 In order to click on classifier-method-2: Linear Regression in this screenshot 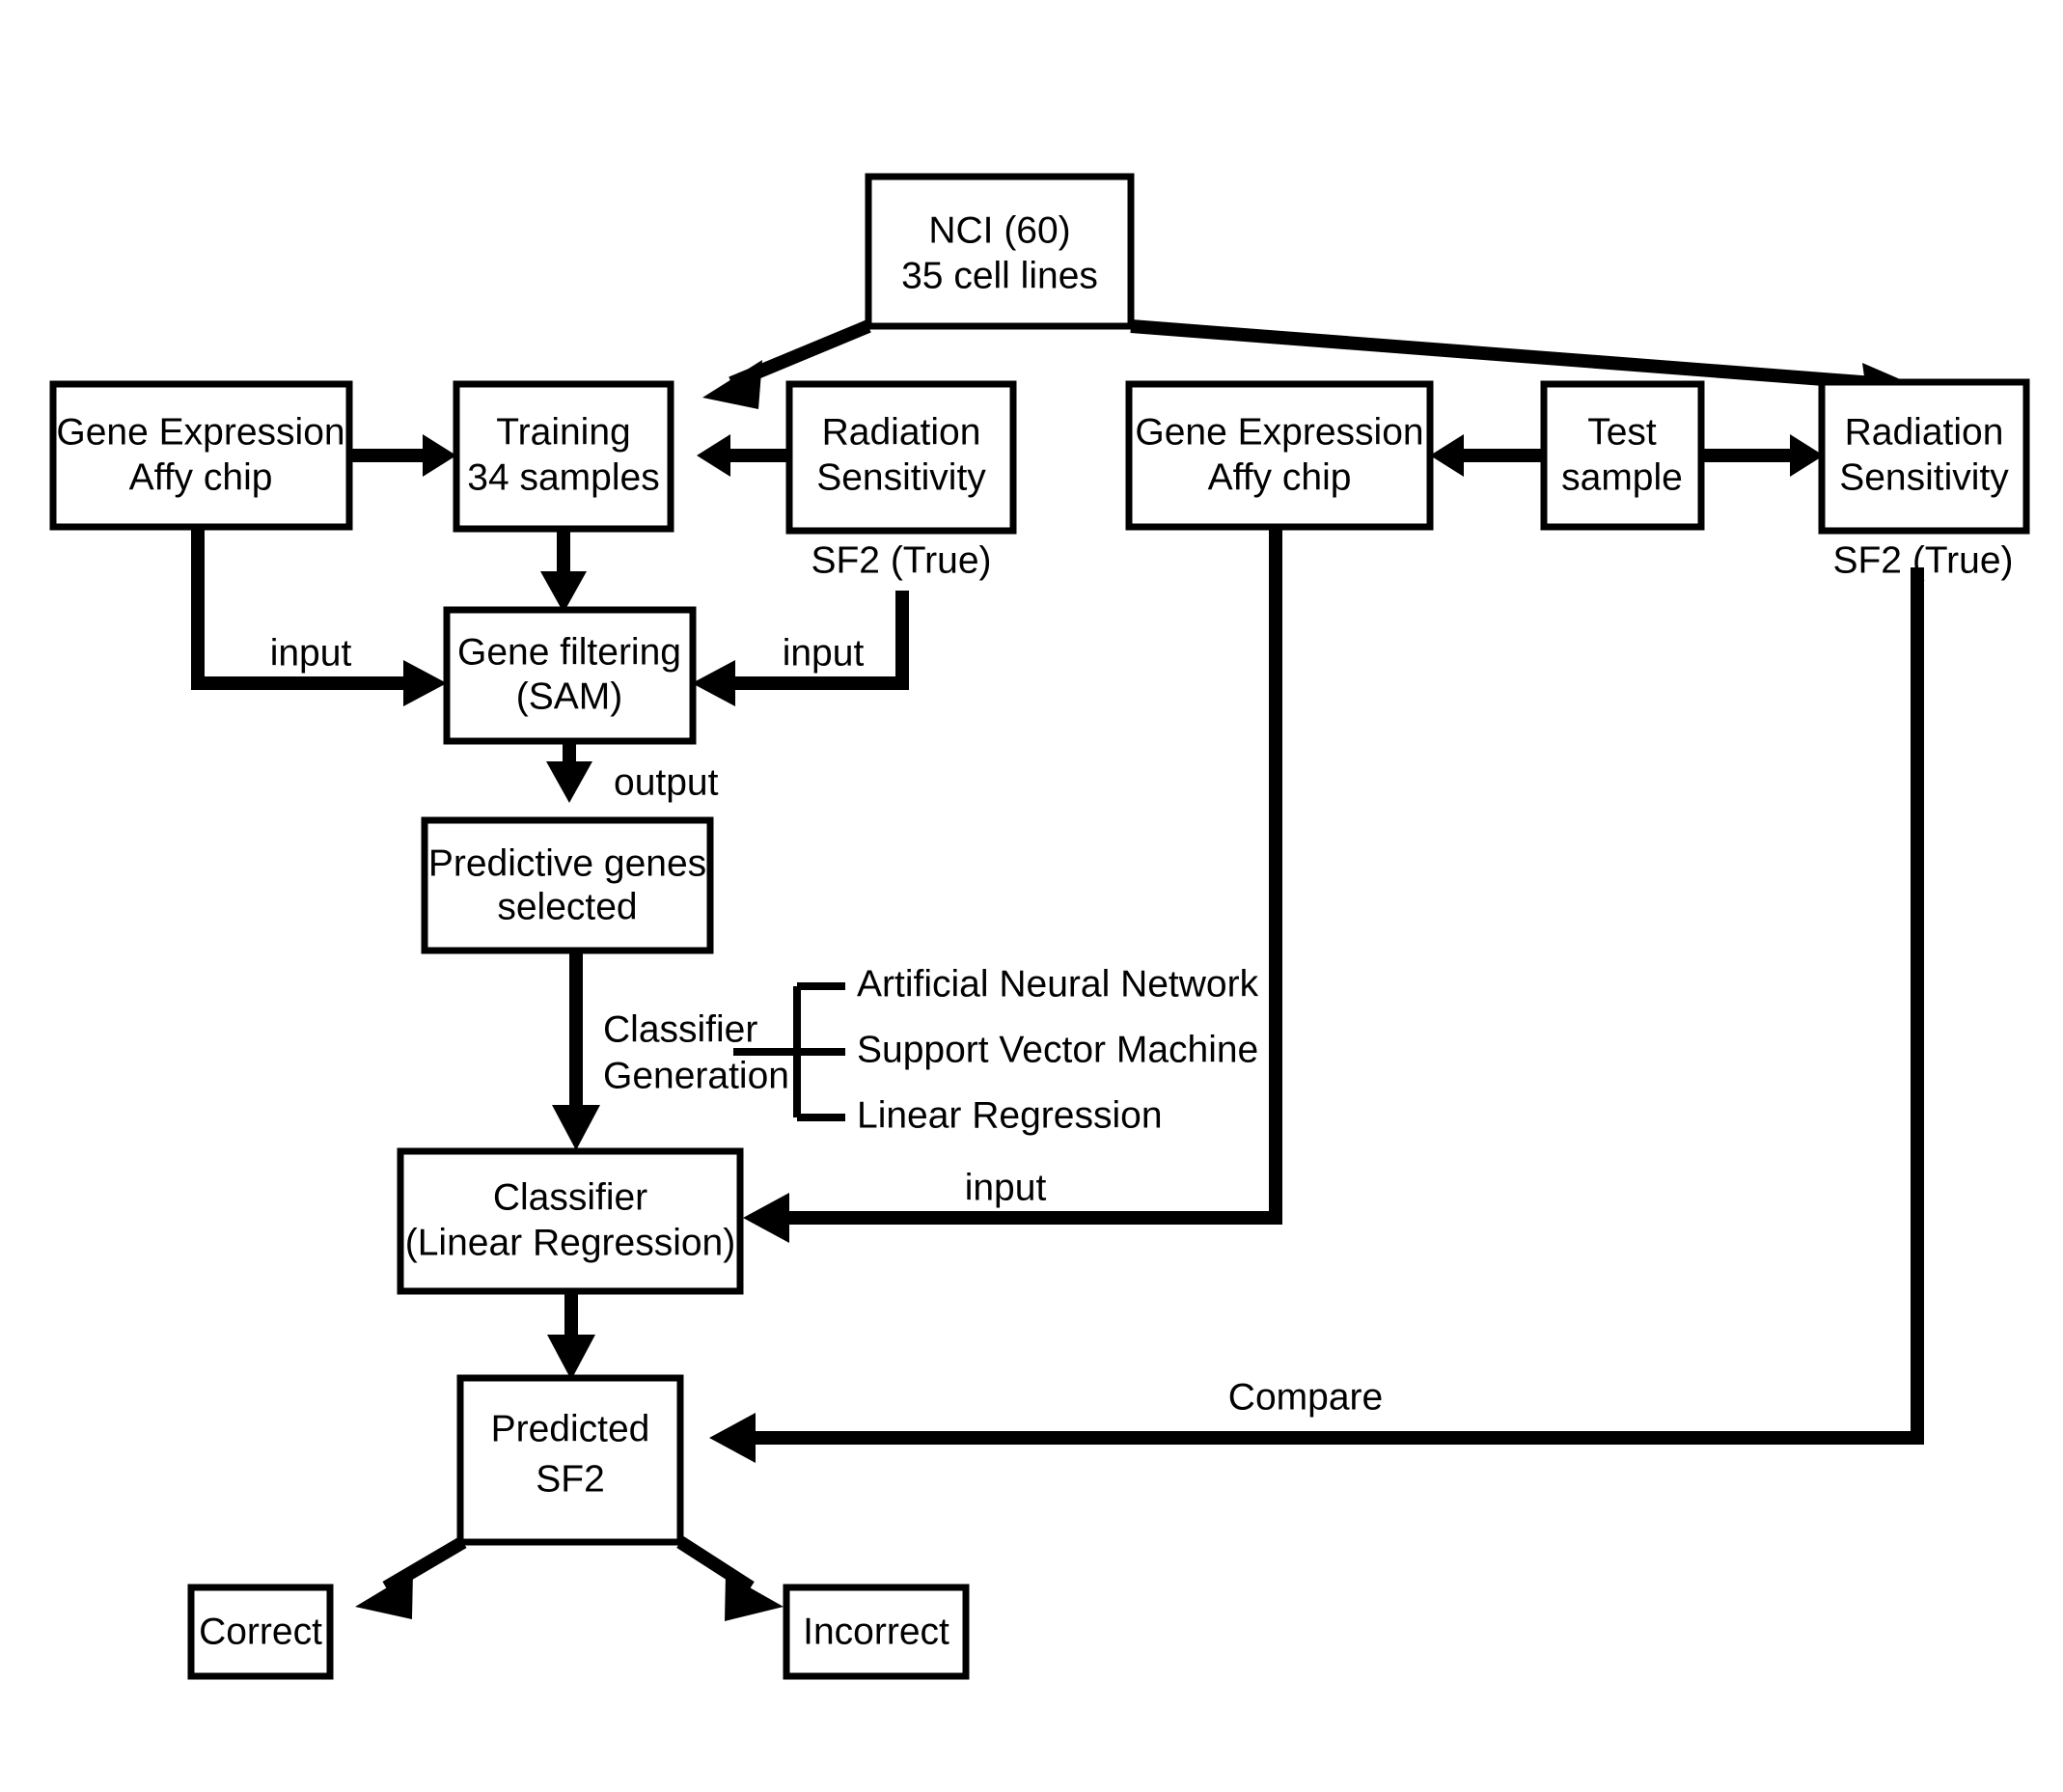, I will do `click(1010, 1115)`.